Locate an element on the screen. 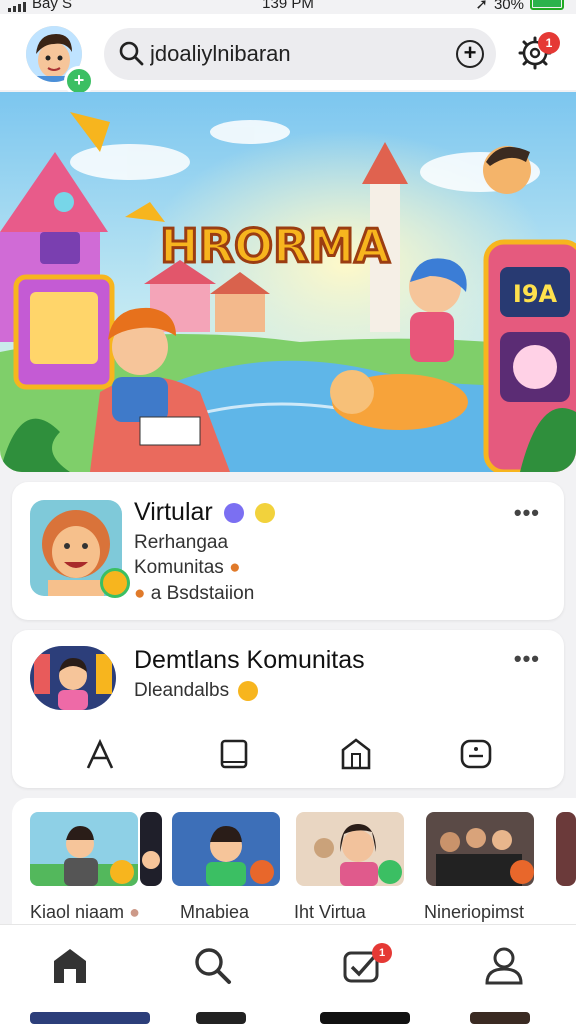 This screenshot has height=1024, width=576. search-input is located at coordinates (295, 54).